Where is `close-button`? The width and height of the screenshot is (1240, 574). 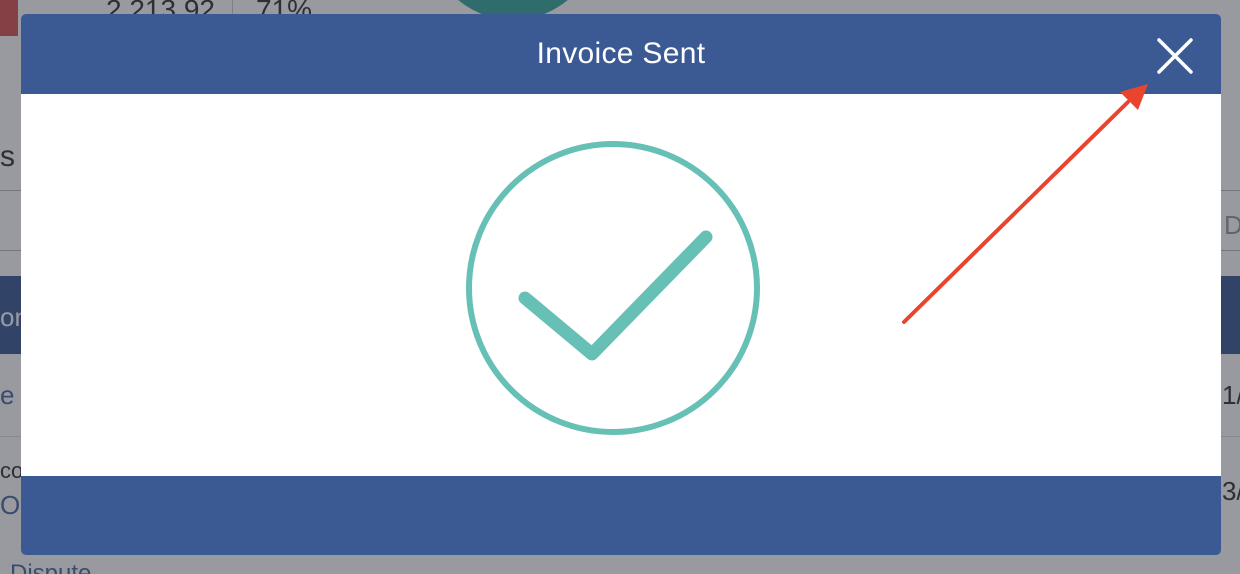
close-button is located at coordinates (1175, 56).